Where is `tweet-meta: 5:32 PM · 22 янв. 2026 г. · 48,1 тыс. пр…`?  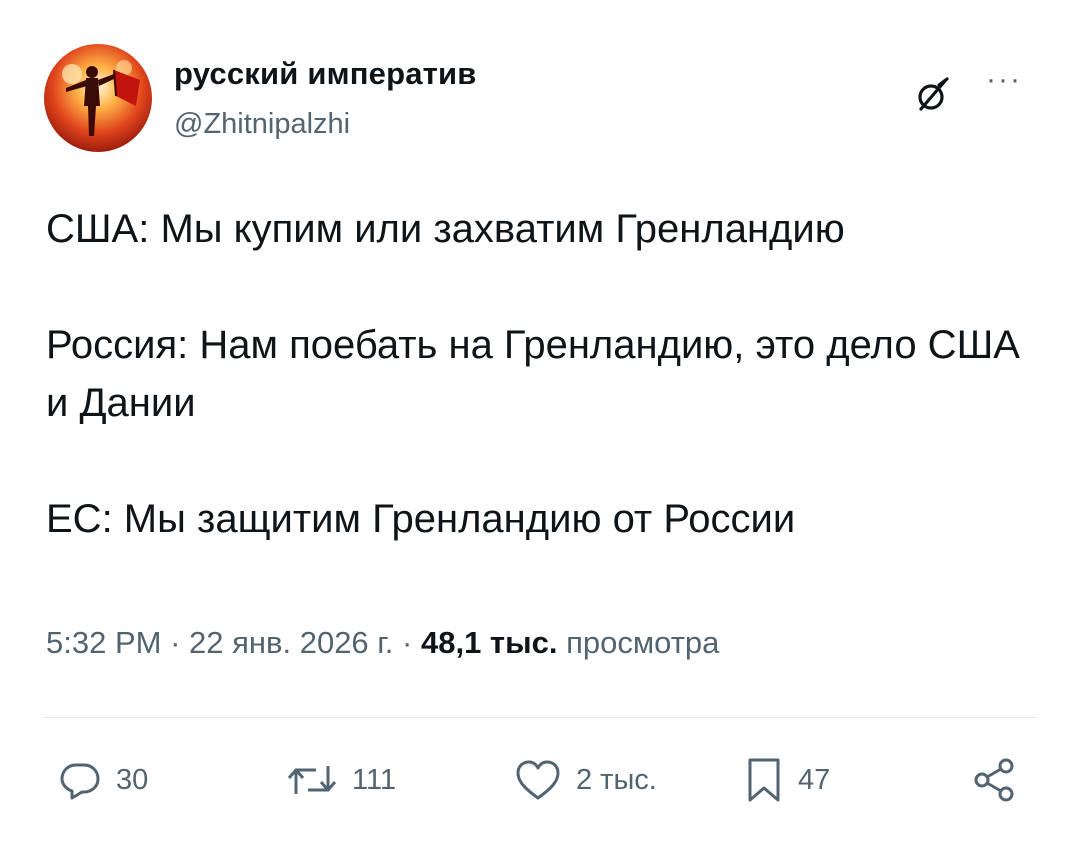
tweet-meta: 5:32 PM · 22 янв. 2026 г. · 48,1 тыс. пр… is located at coordinates (382, 643).